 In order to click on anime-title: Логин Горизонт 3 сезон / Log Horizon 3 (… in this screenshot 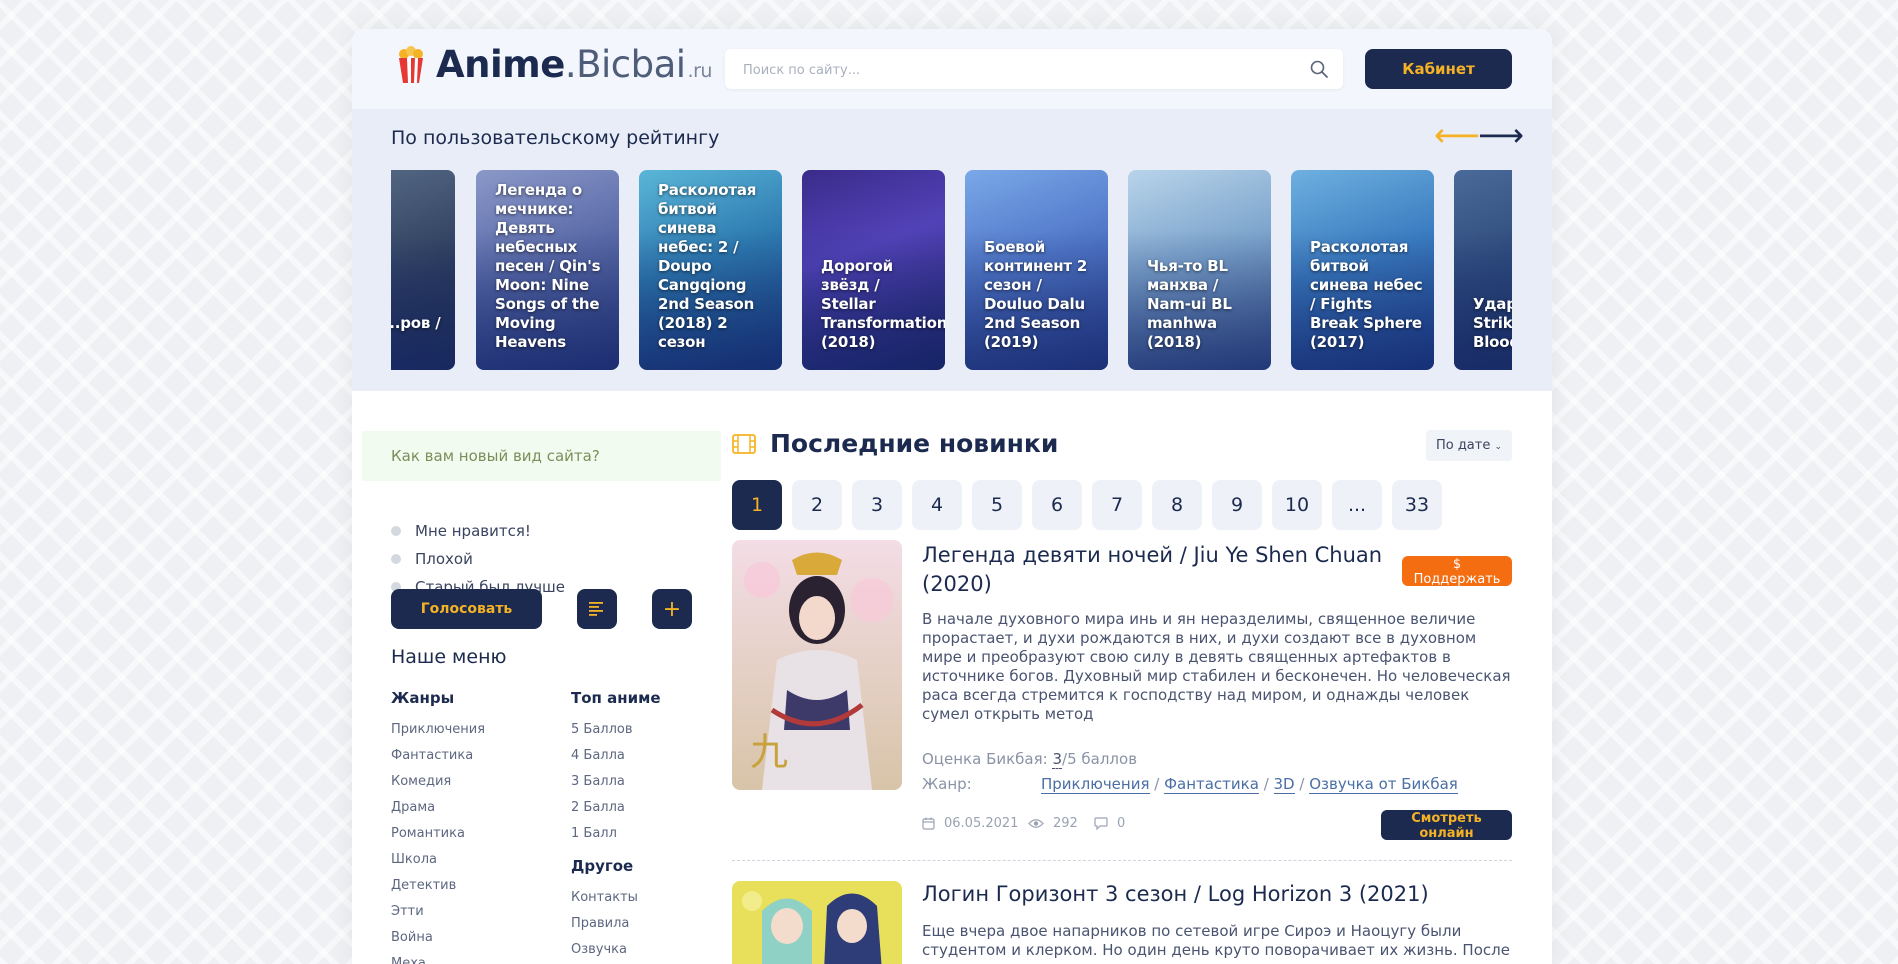, I will do `click(1175, 894)`.